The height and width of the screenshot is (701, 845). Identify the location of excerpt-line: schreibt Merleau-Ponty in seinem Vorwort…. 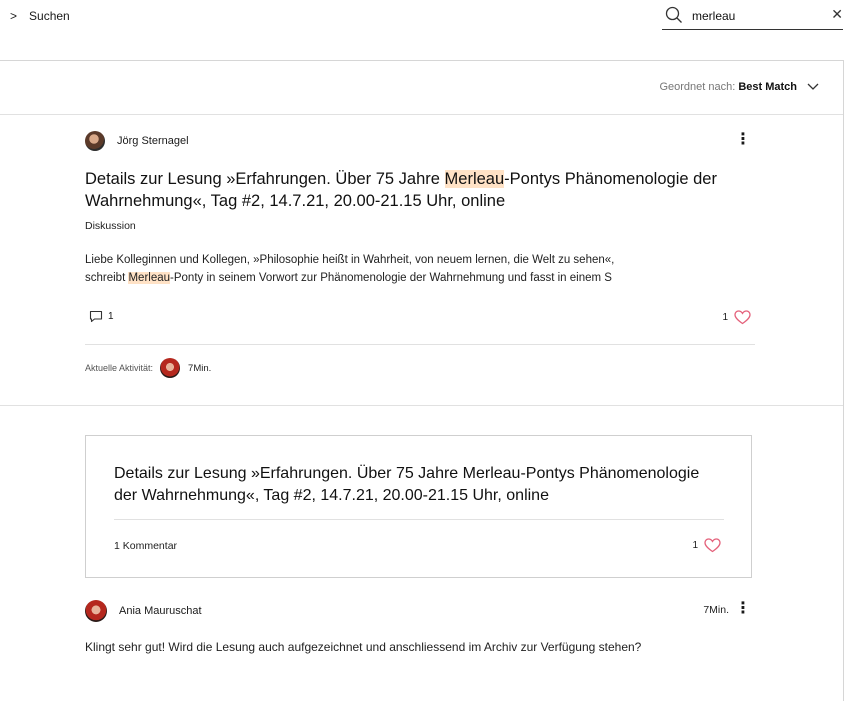
(415, 278).